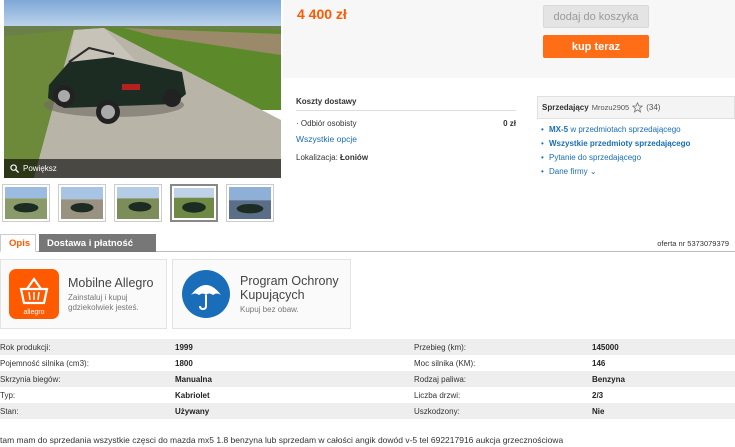  What do you see at coordinates (34, 294) in the screenshot?
I see `basket-icon: allegro` at bounding box center [34, 294].